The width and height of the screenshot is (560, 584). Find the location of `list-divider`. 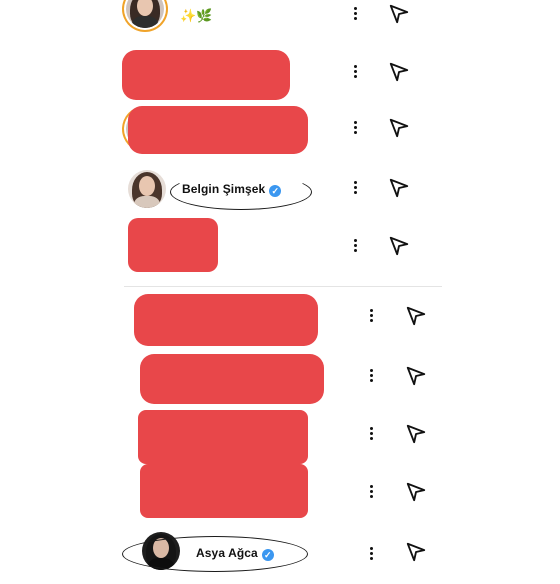

list-divider is located at coordinates (283, 286).